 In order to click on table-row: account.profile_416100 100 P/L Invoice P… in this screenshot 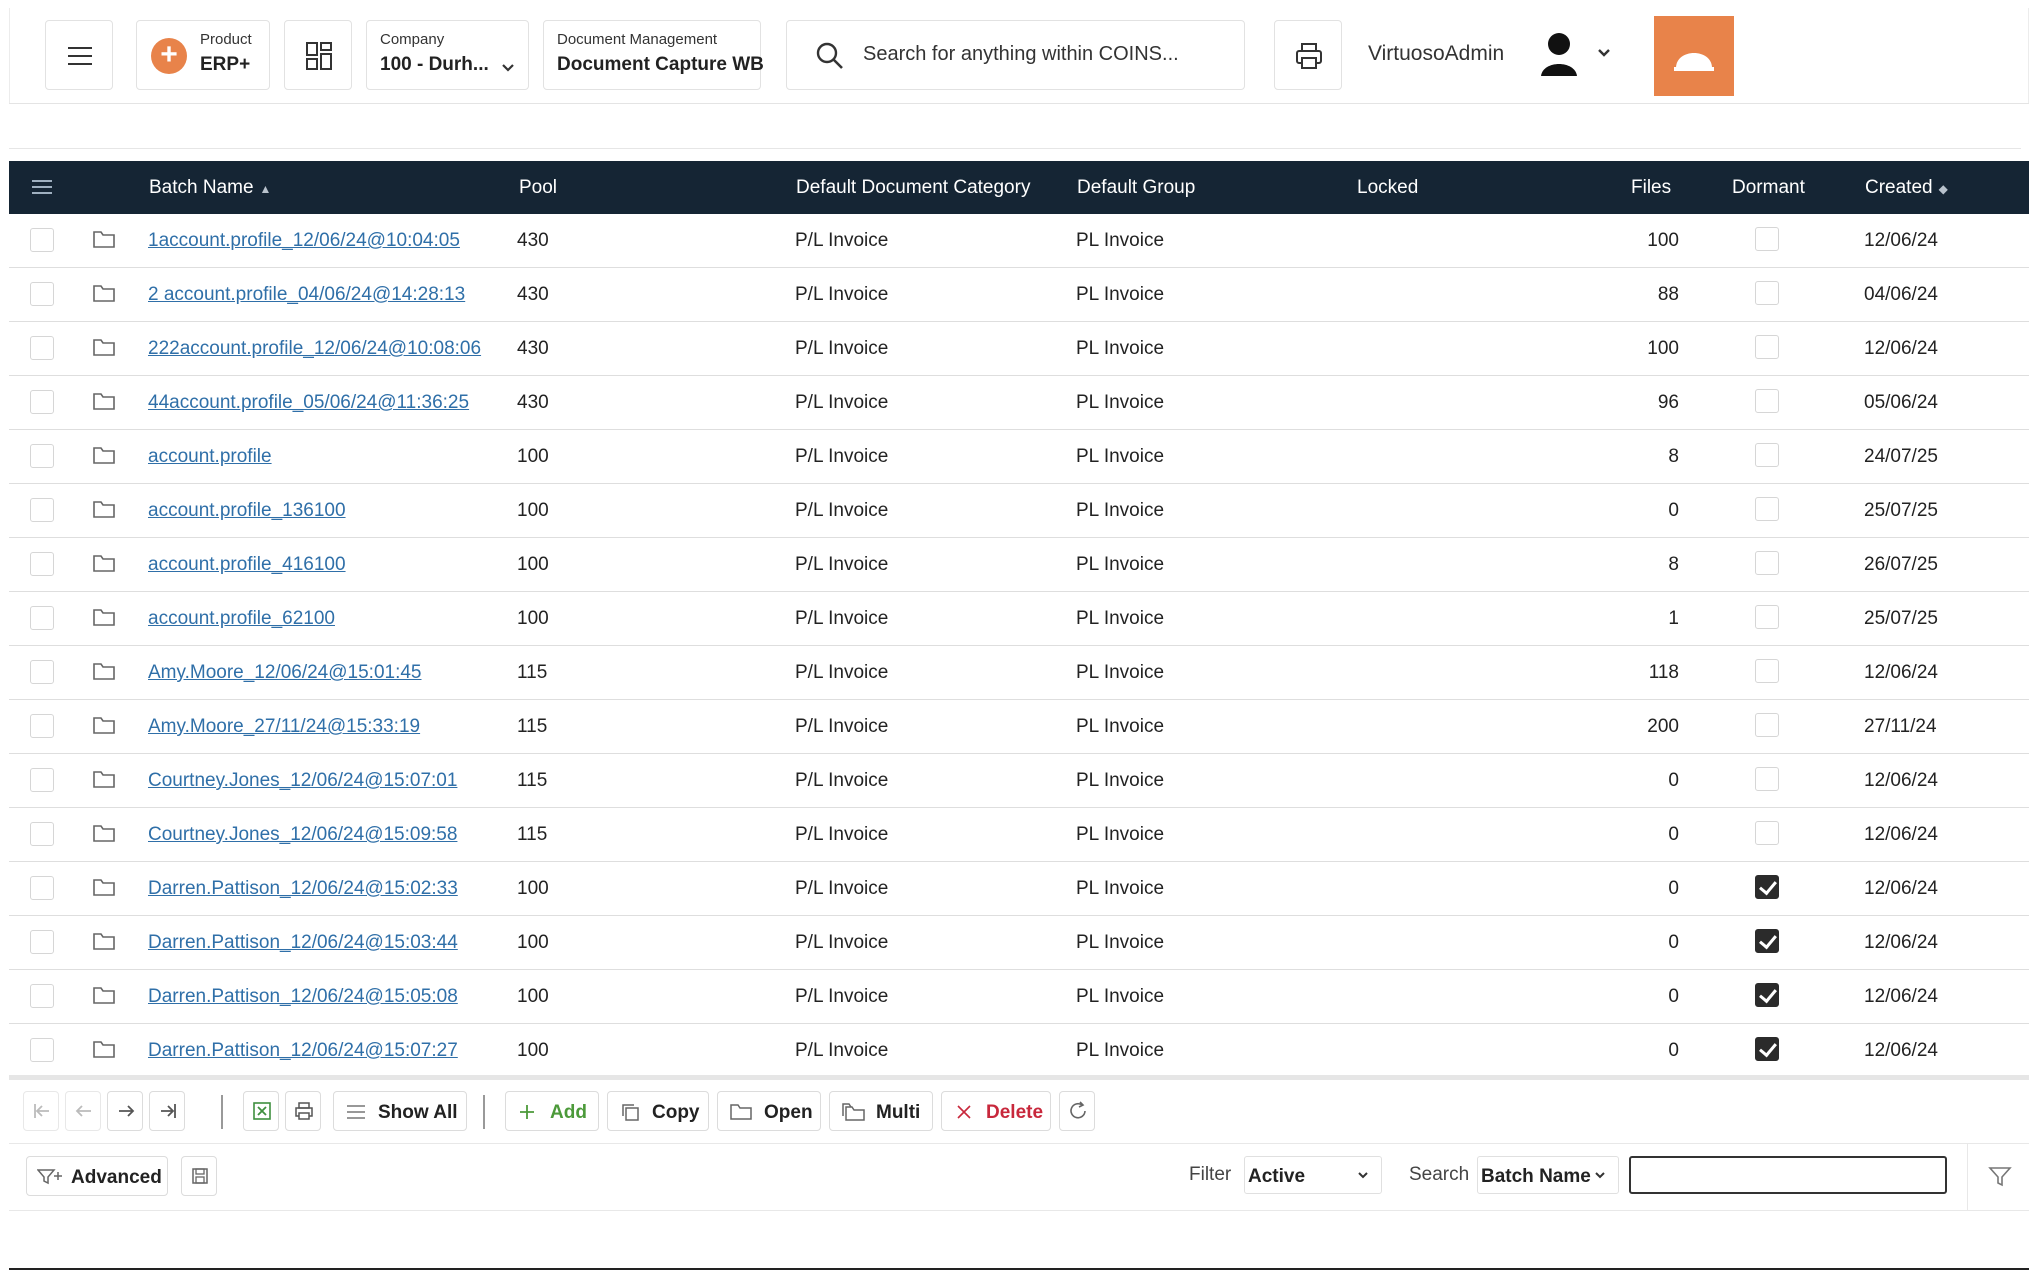, I will do `click(1019, 565)`.